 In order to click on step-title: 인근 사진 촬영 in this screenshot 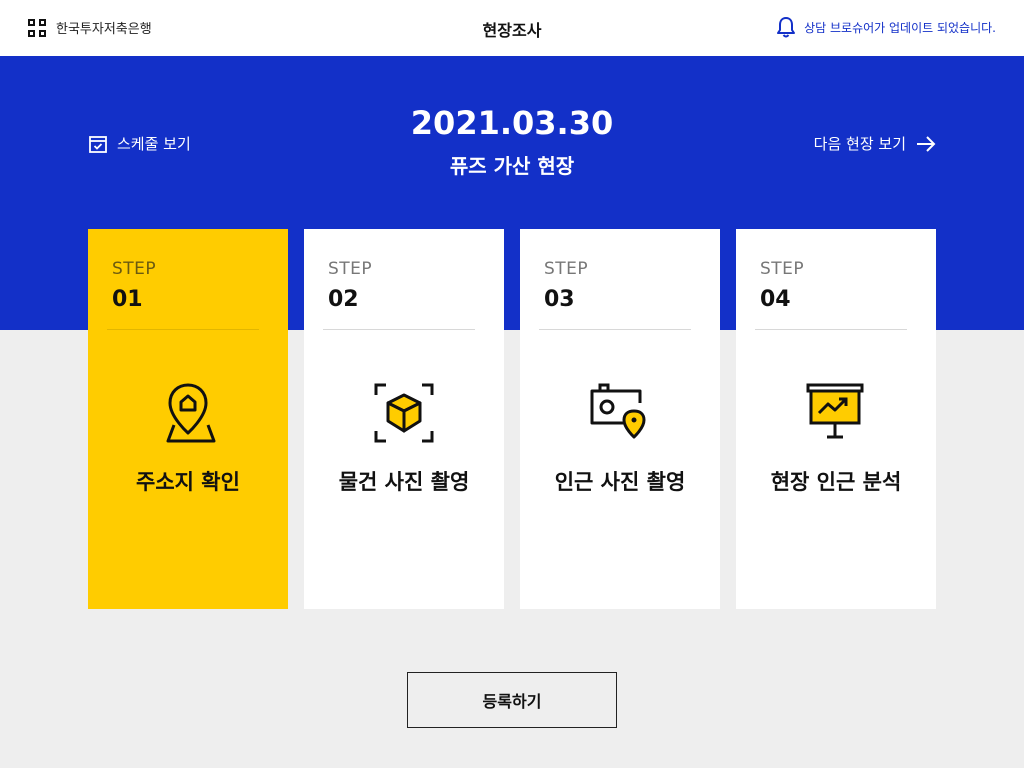, I will do `click(620, 482)`.